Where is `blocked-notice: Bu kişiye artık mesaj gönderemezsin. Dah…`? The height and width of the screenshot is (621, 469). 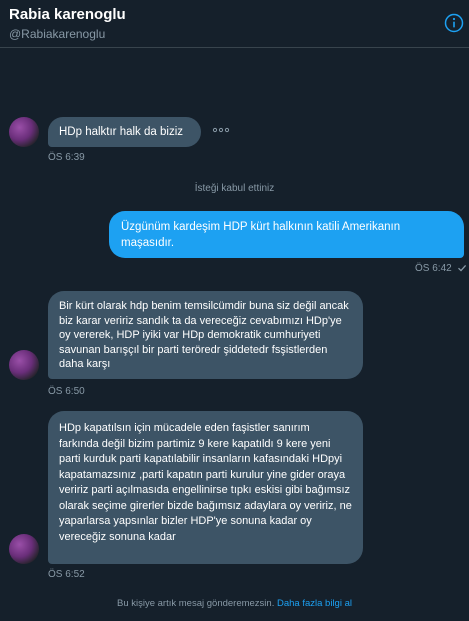 blocked-notice: Bu kişiye artık mesaj gönderemezsin. Dah… is located at coordinates (234, 603).